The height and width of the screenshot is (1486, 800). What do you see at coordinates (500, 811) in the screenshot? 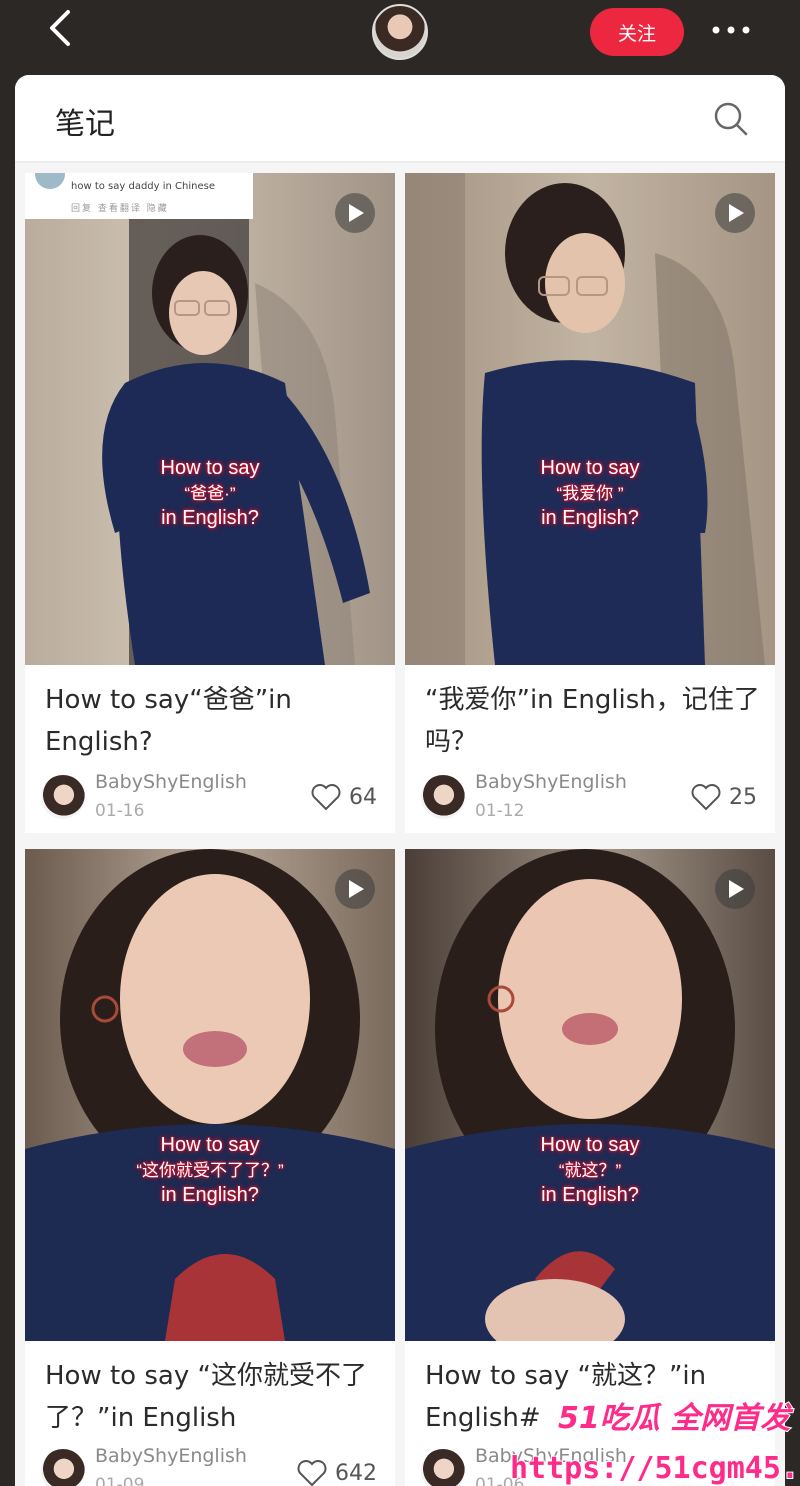
I see `note-date: 01-12` at bounding box center [500, 811].